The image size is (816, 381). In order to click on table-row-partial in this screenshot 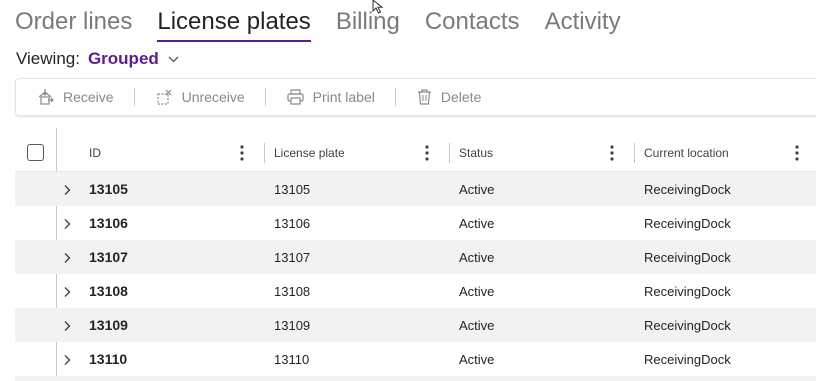, I will do `click(415, 378)`.